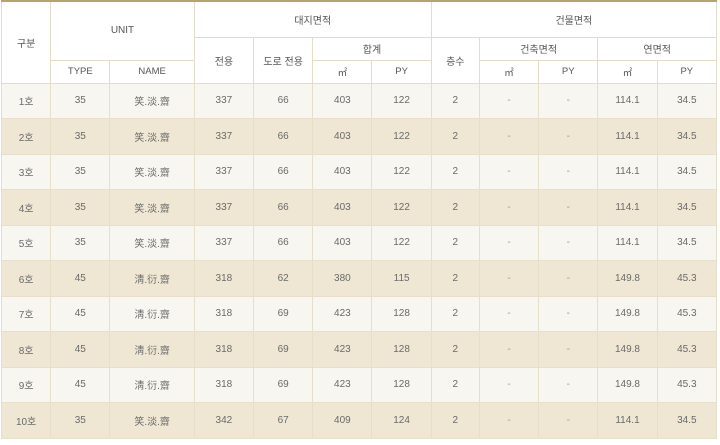 This screenshot has height=445, width=720. I want to click on cell-unit: 10호, so click(26, 420).